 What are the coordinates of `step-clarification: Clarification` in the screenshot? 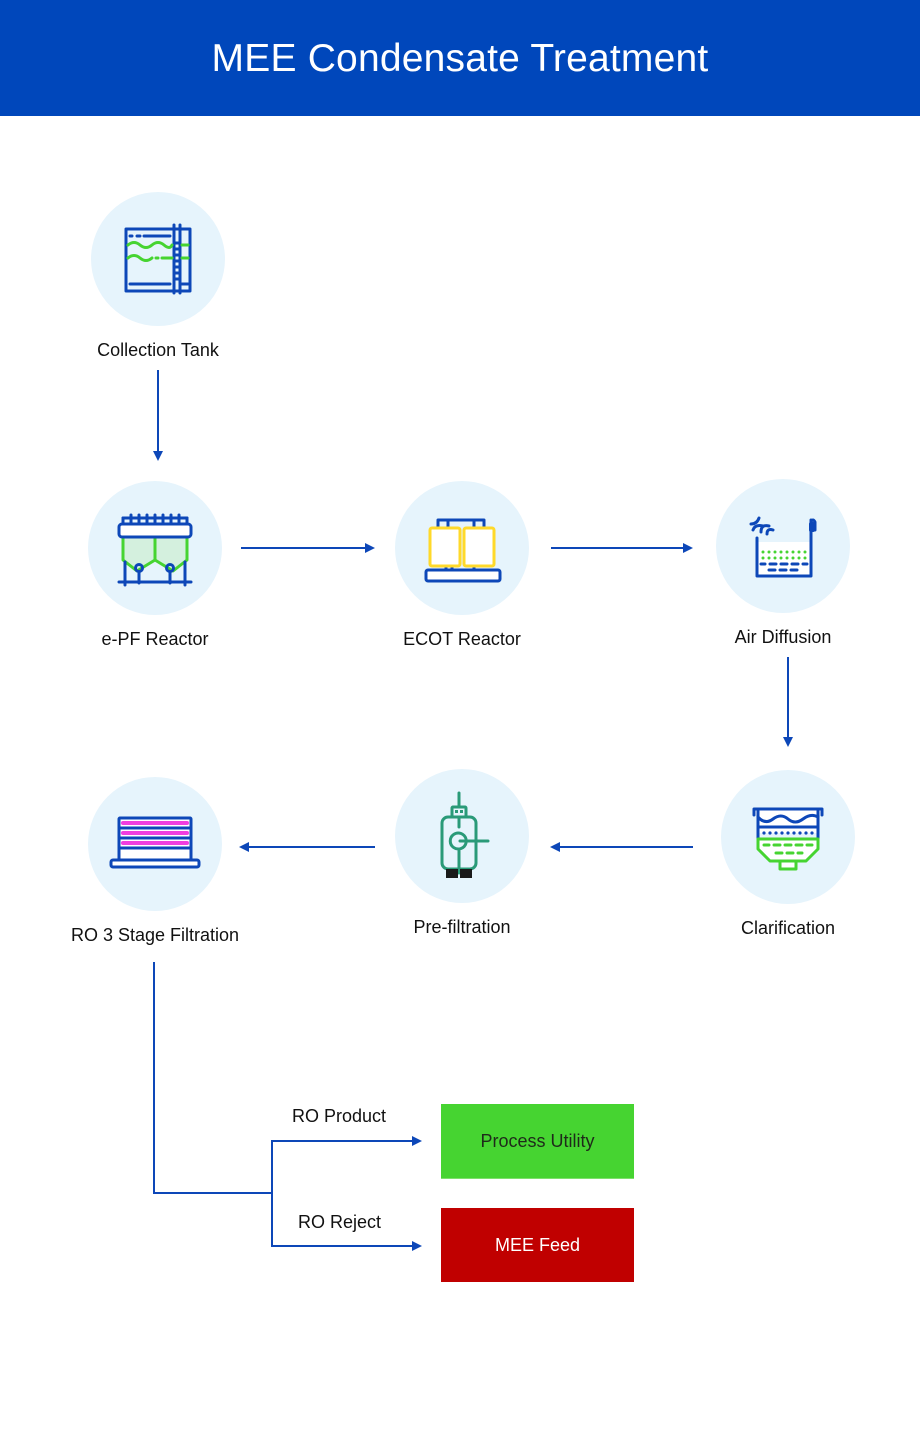 It's located at (788, 854).